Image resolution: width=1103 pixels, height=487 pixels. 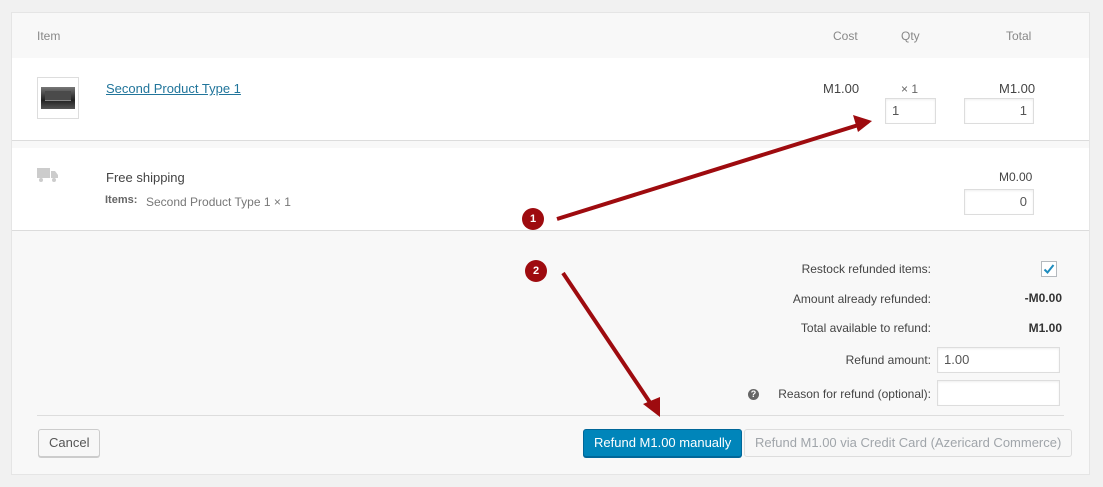 What do you see at coordinates (712, 170) in the screenshot?
I see `arrow-to-qty` at bounding box center [712, 170].